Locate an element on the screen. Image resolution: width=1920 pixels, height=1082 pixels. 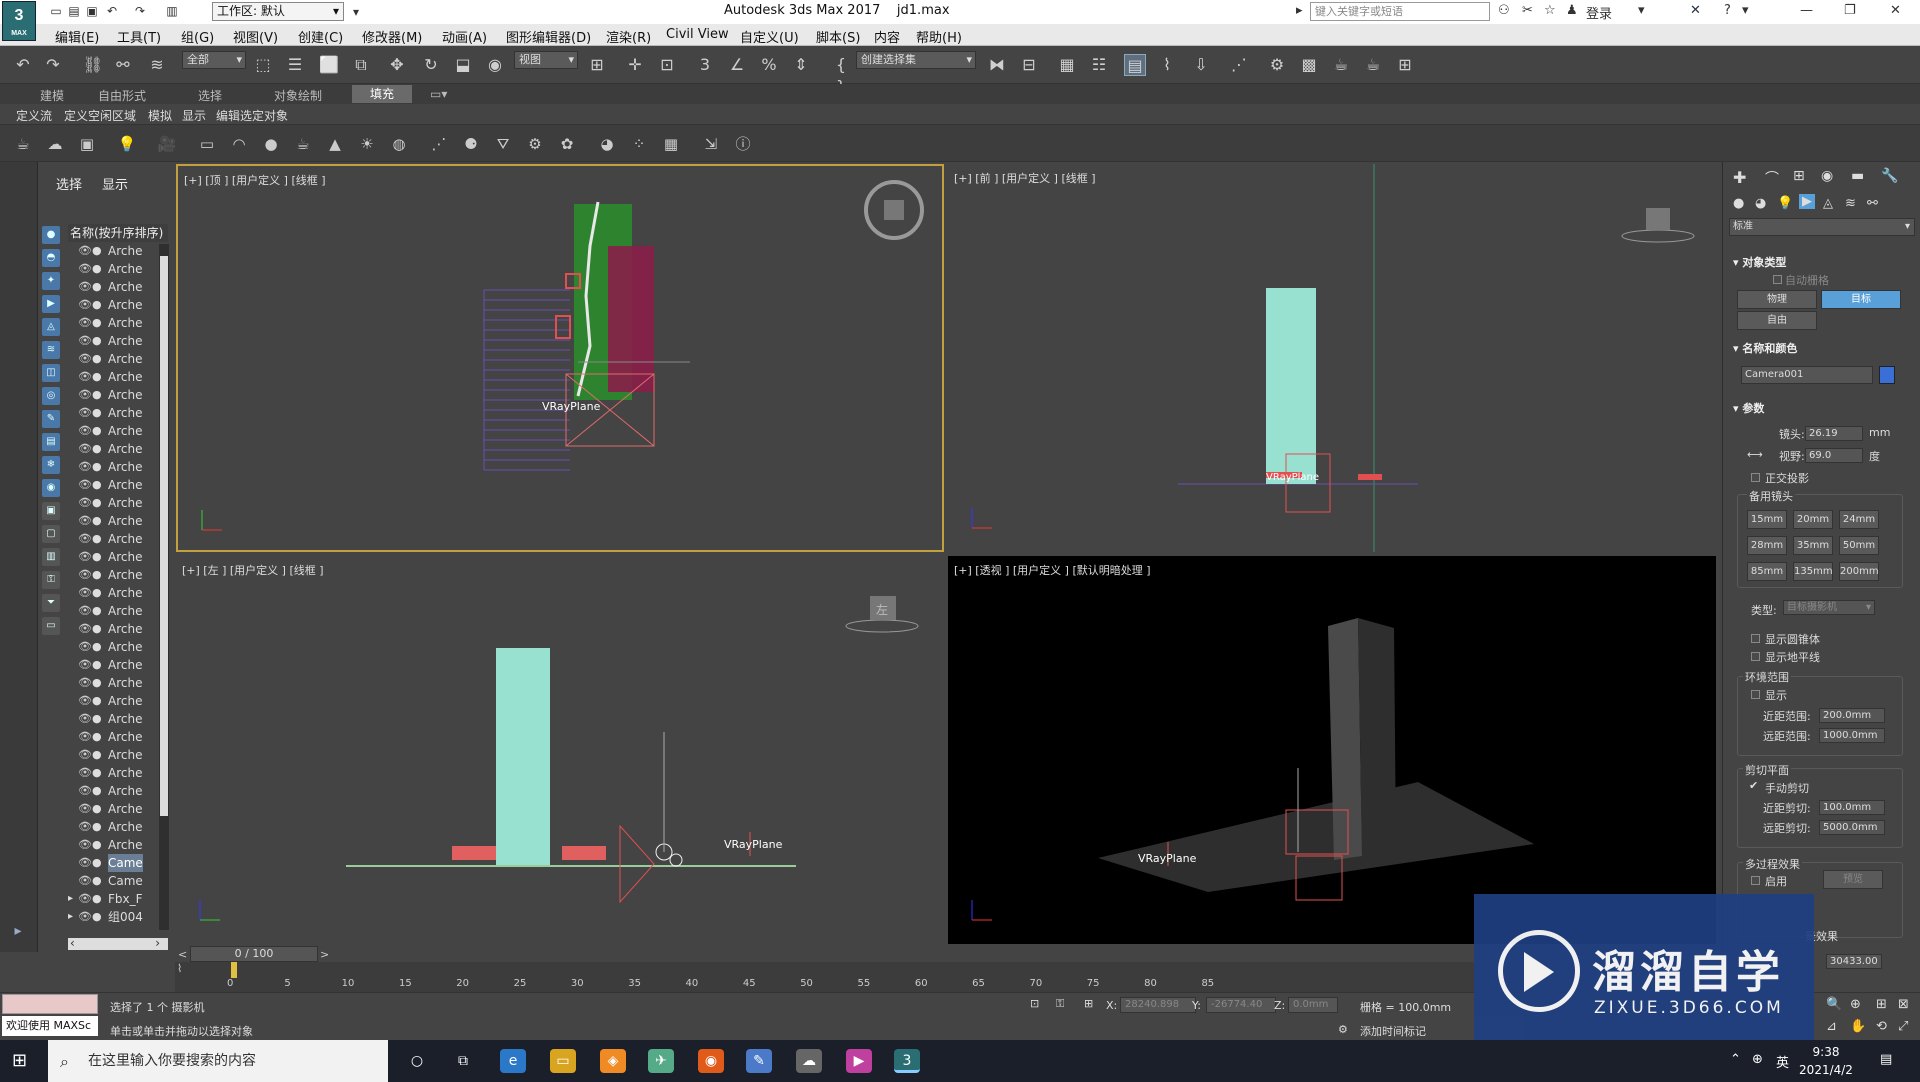
scene-explorer-icon: ▤ is located at coordinates (1135, 65).